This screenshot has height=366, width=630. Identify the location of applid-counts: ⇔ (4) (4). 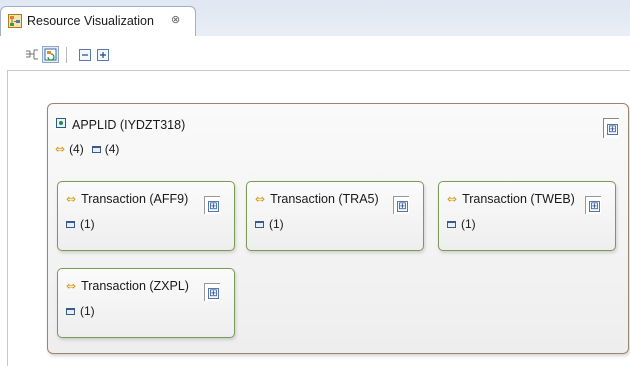
(87, 149).